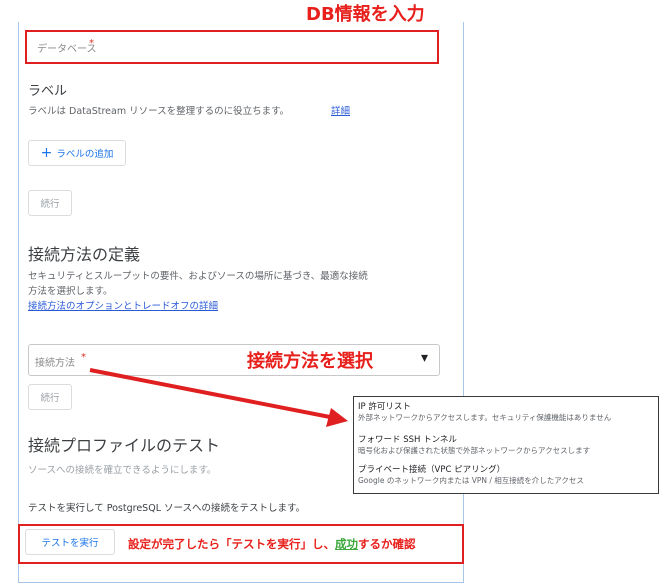 The height and width of the screenshot is (583, 662). What do you see at coordinates (471, 480) in the screenshot?
I see `option-private-connectivity-desc: Google のネットワーク内または VPN / 相互接続を介したアクセス` at bounding box center [471, 480].